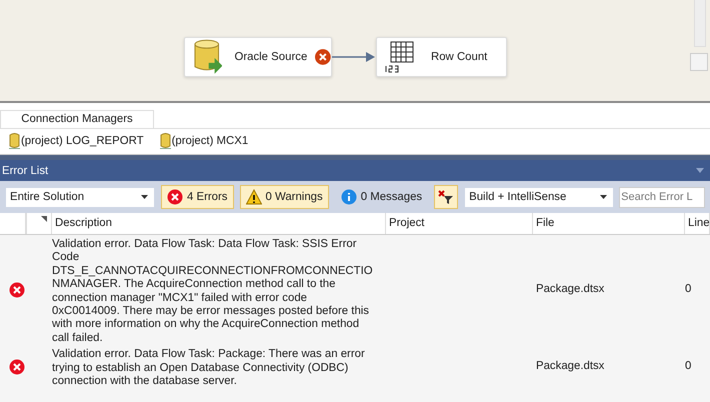 The width and height of the screenshot is (710, 402). I want to click on build-filter-dropdown: Build + IntelliSense, so click(539, 197).